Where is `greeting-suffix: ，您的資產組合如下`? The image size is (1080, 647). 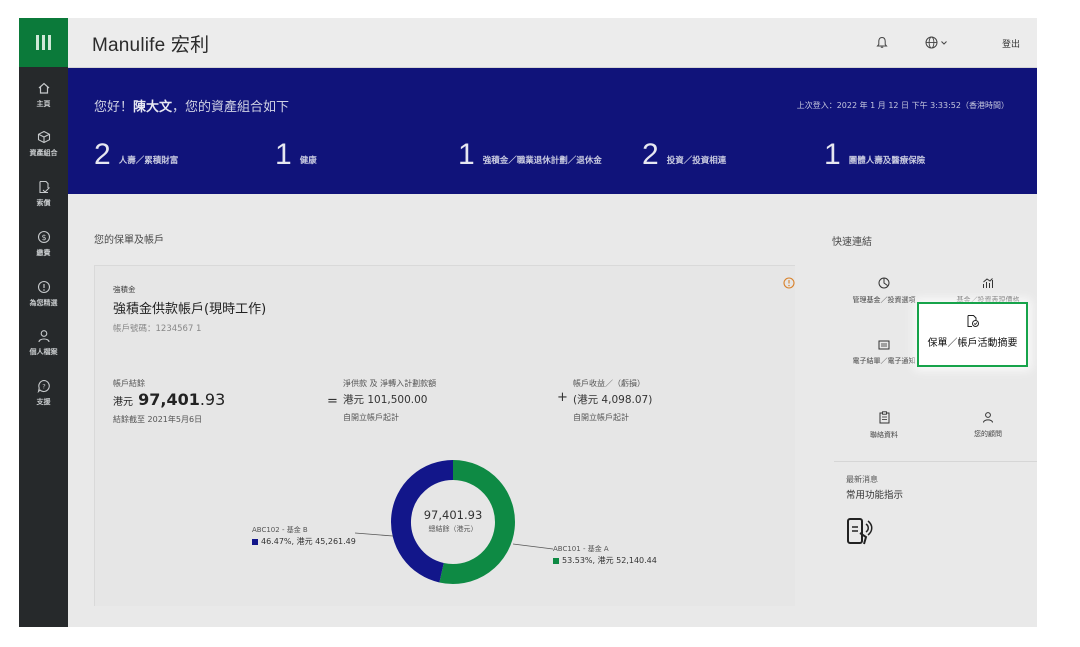 greeting-suffix: ，您的資產組合如下 is located at coordinates (231, 107).